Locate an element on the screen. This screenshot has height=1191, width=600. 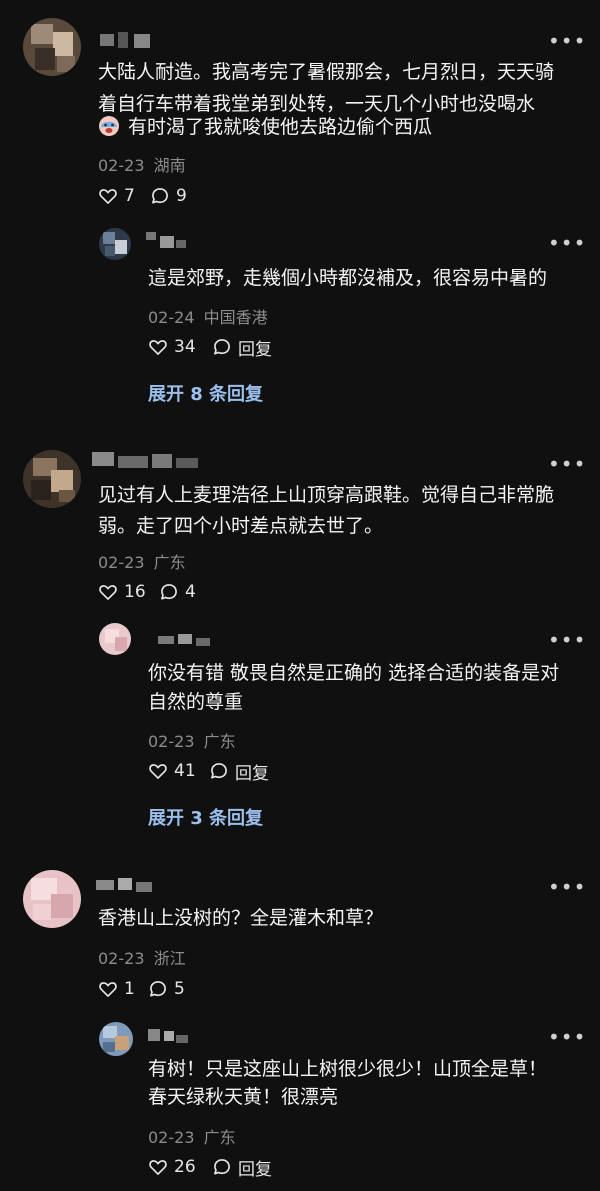
like-button: 1 is located at coordinates (116, 989).